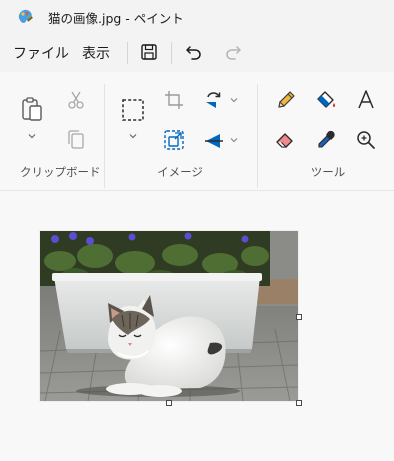 Image resolution: width=394 pixels, height=461 pixels. Describe the element at coordinates (328, 172) in the screenshot. I see `tools-group-label: ツール` at that location.